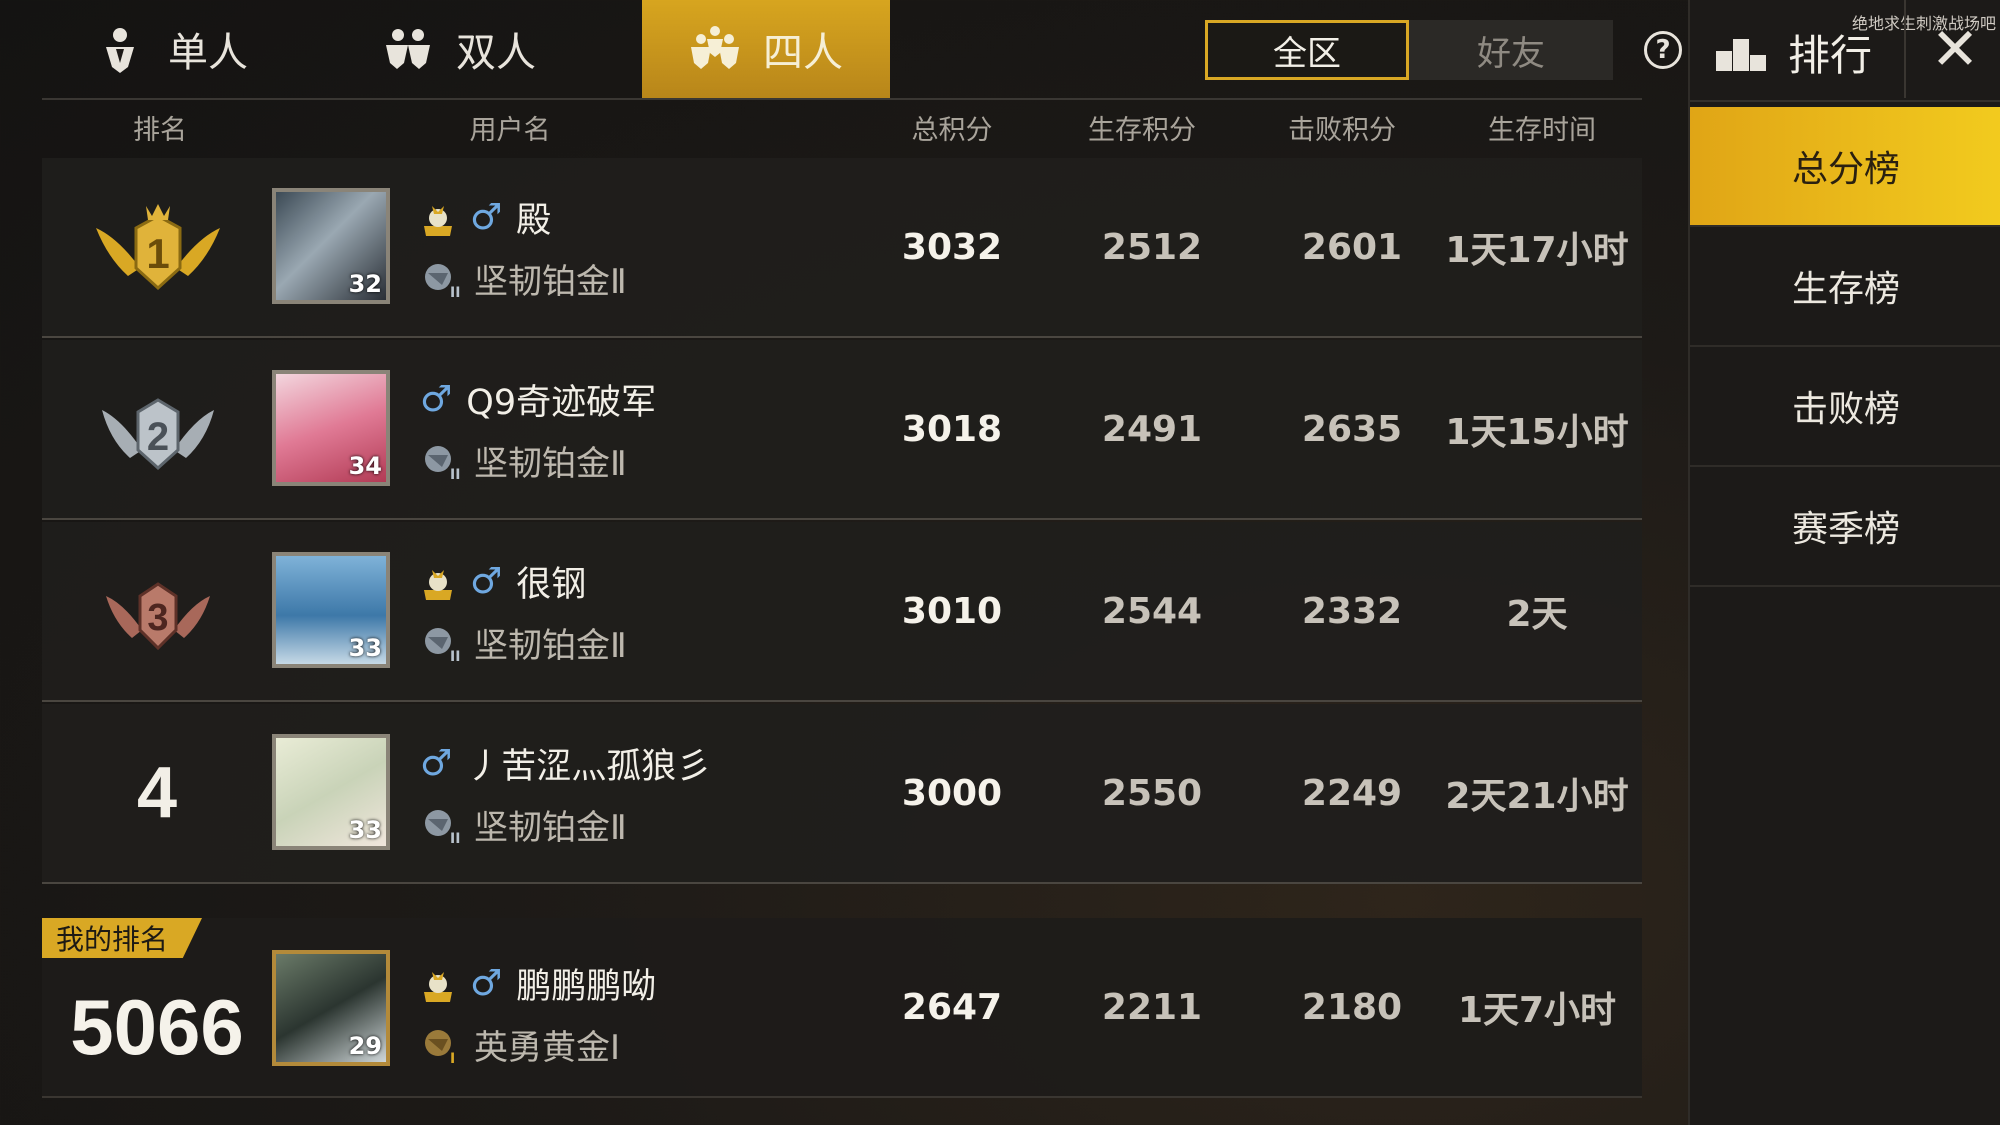 The height and width of the screenshot is (1125, 2000). I want to click on svg-text: 3, so click(157, 618).